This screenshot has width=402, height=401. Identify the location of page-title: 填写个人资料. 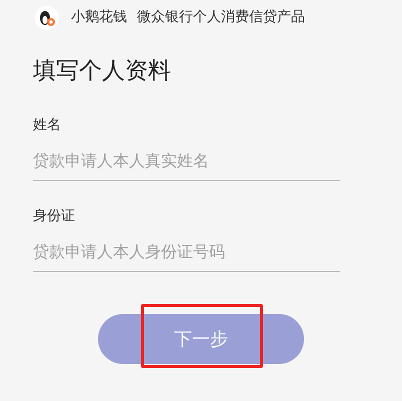
(102, 71).